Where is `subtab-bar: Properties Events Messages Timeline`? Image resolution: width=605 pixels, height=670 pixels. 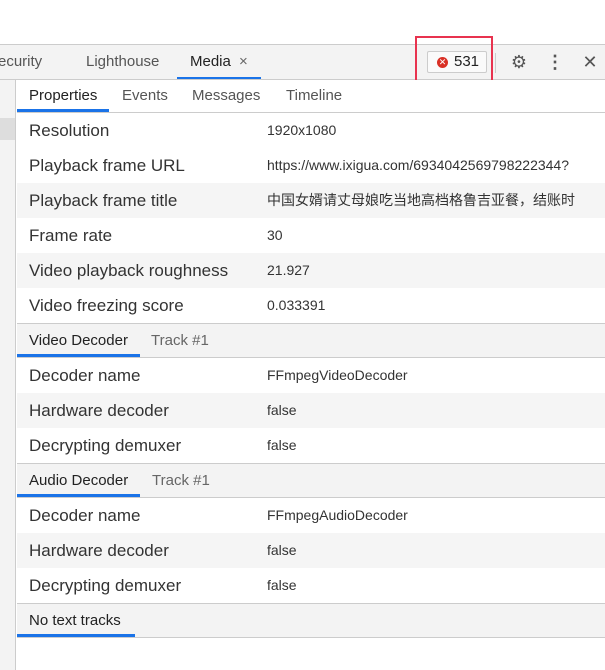
subtab-bar: Properties Events Messages Timeline is located at coordinates (311, 96).